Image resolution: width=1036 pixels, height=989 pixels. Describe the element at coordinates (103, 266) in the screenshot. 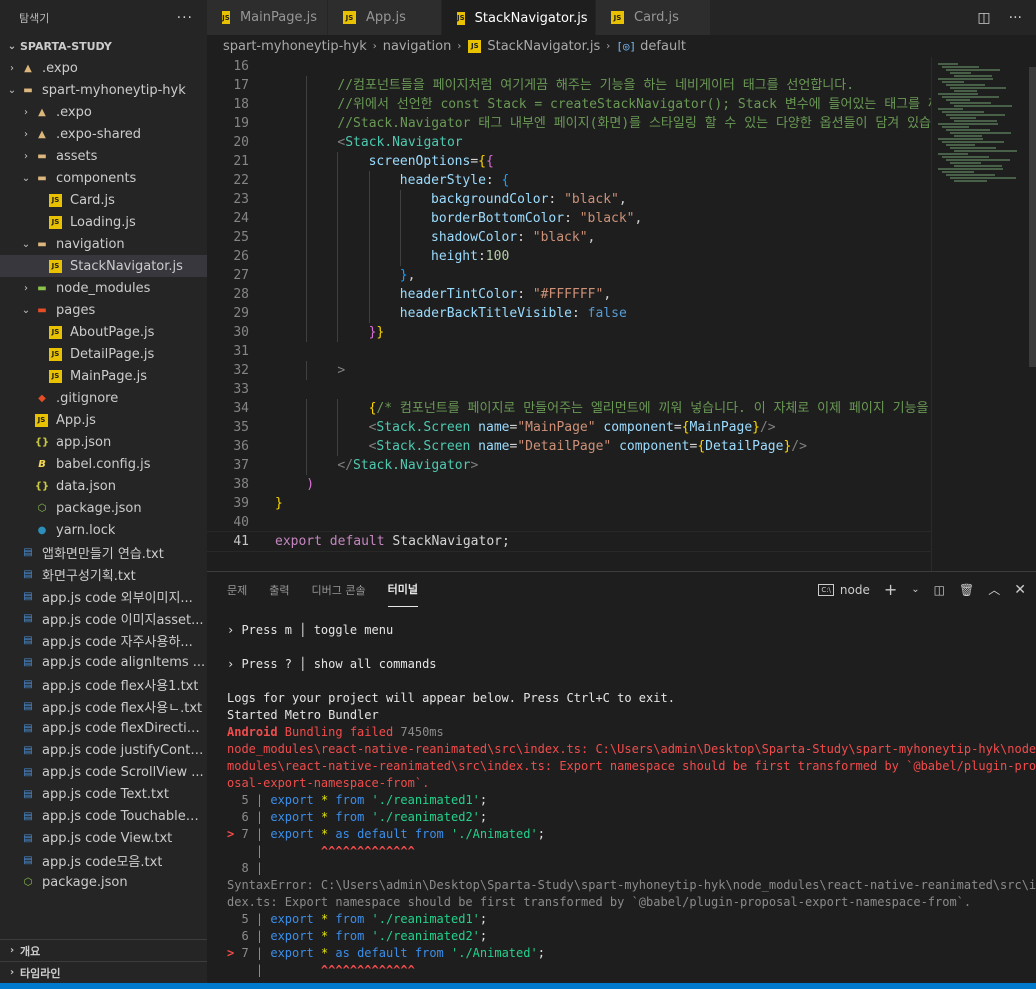

I see `tree-item: JS StackNavigator.js` at that location.